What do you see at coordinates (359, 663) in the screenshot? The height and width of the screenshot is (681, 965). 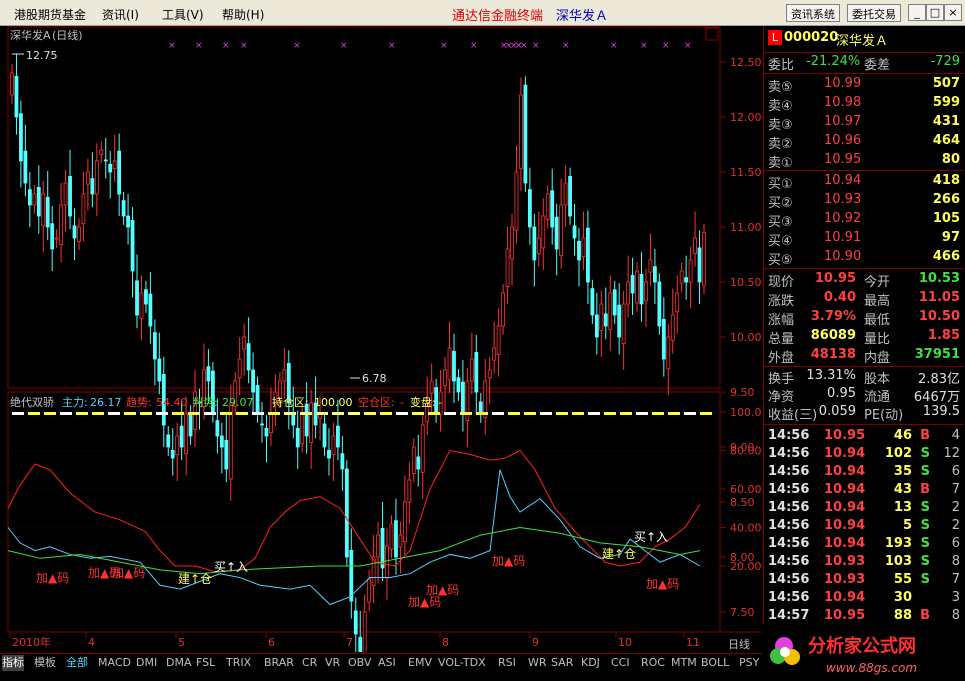 I see `tab-obv: OBV` at bounding box center [359, 663].